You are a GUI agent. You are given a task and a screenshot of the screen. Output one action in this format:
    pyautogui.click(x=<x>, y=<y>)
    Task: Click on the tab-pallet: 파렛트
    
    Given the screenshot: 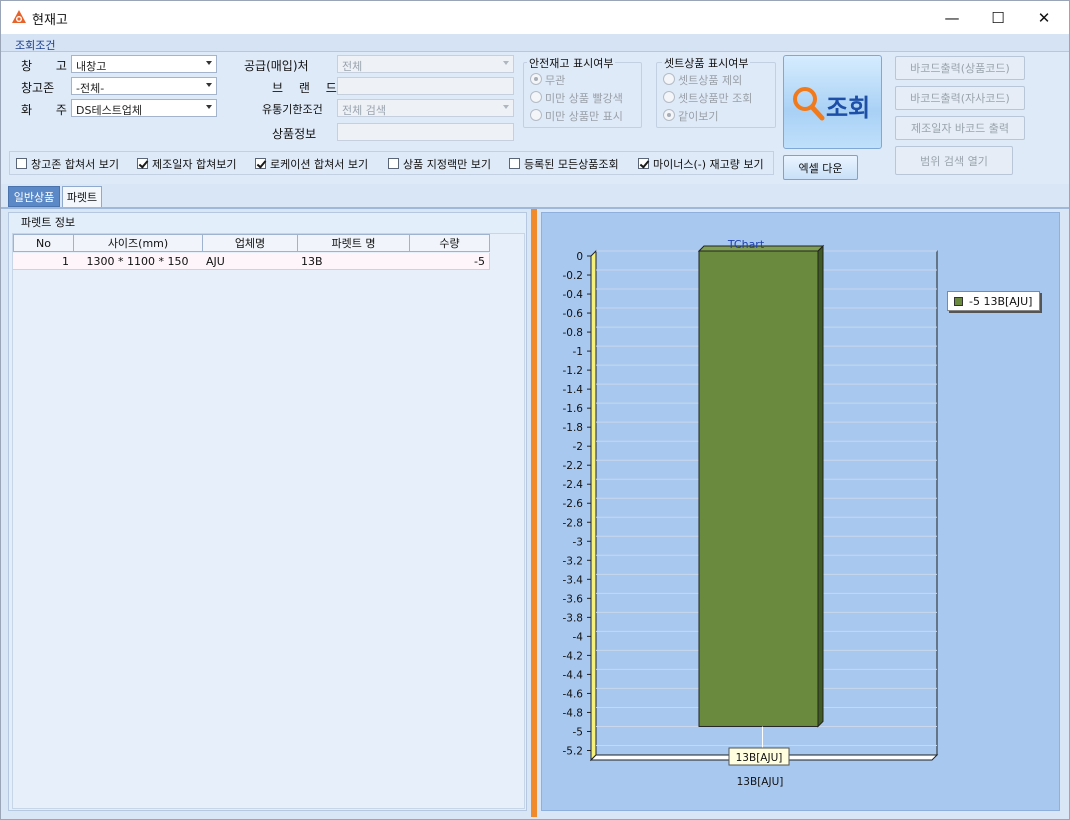 What is the action you would take?
    pyautogui.click(x=82, y=196)
    